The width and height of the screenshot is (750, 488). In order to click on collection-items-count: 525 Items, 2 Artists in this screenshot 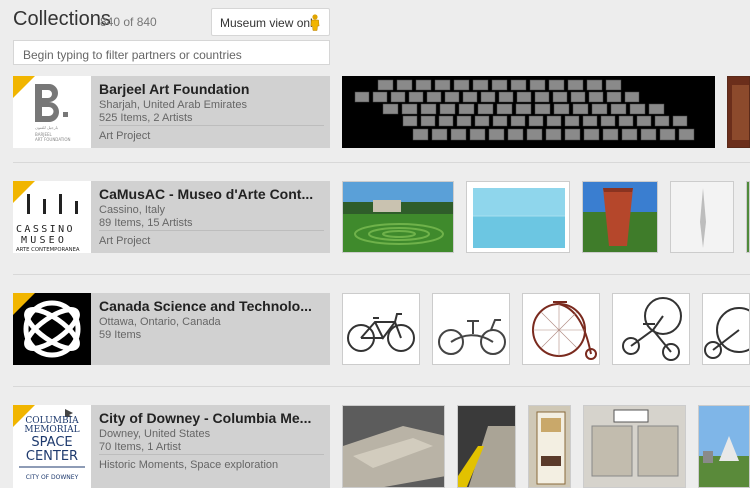, I will do `click(146, 118)`.